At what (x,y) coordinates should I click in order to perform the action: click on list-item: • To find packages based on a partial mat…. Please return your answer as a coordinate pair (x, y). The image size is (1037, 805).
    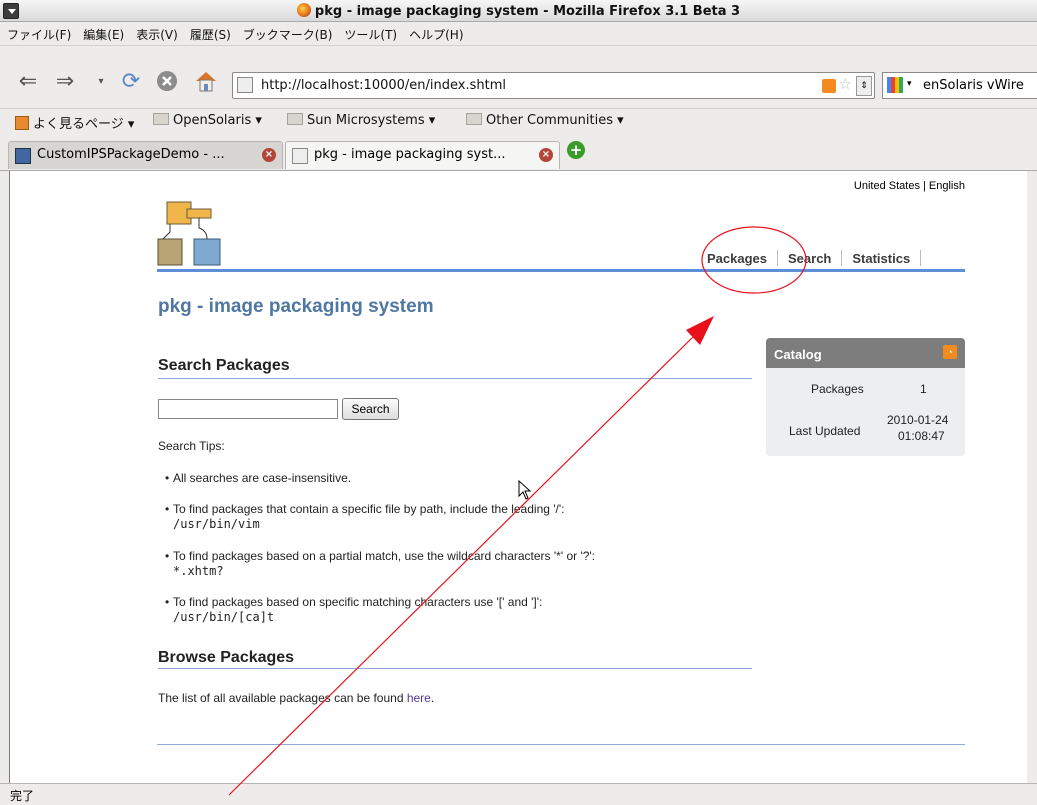
    Looking at the image, I should click on (380, 563).